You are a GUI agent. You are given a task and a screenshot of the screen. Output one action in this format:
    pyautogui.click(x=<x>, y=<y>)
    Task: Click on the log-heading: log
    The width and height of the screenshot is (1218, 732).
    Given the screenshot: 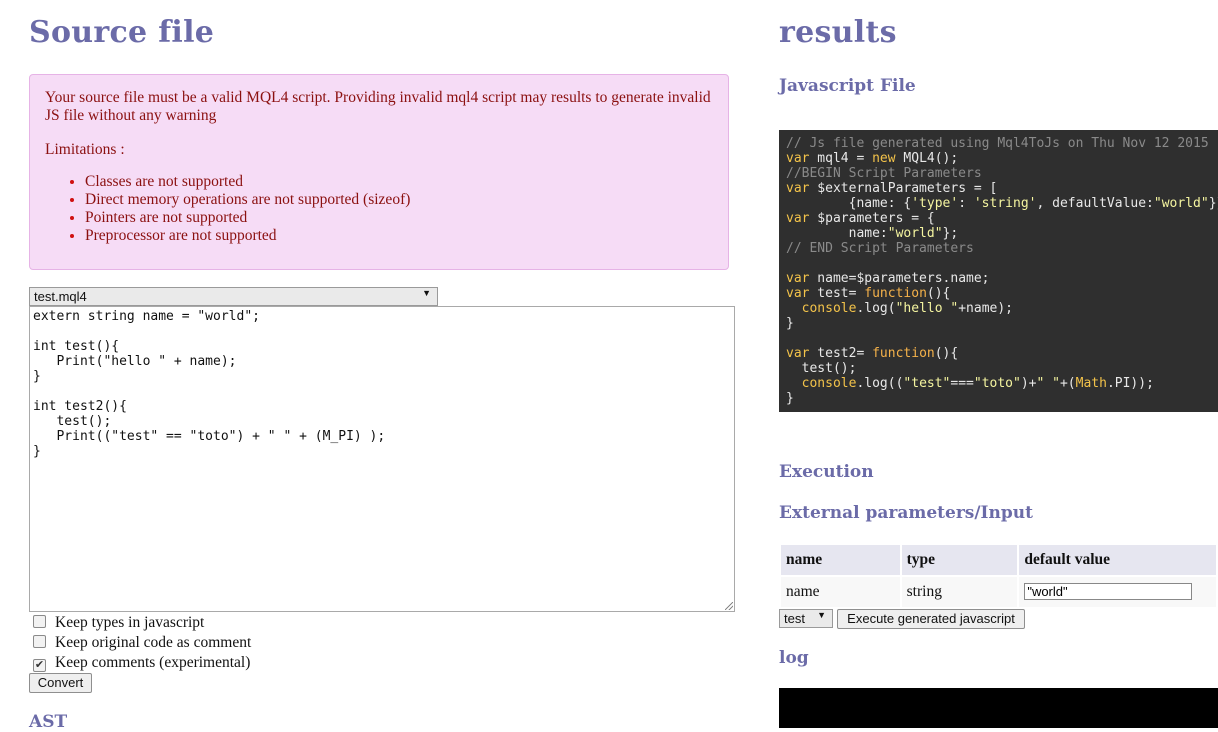 What is the action you would take?
    pyautogui.click(x=794, y=658)
    